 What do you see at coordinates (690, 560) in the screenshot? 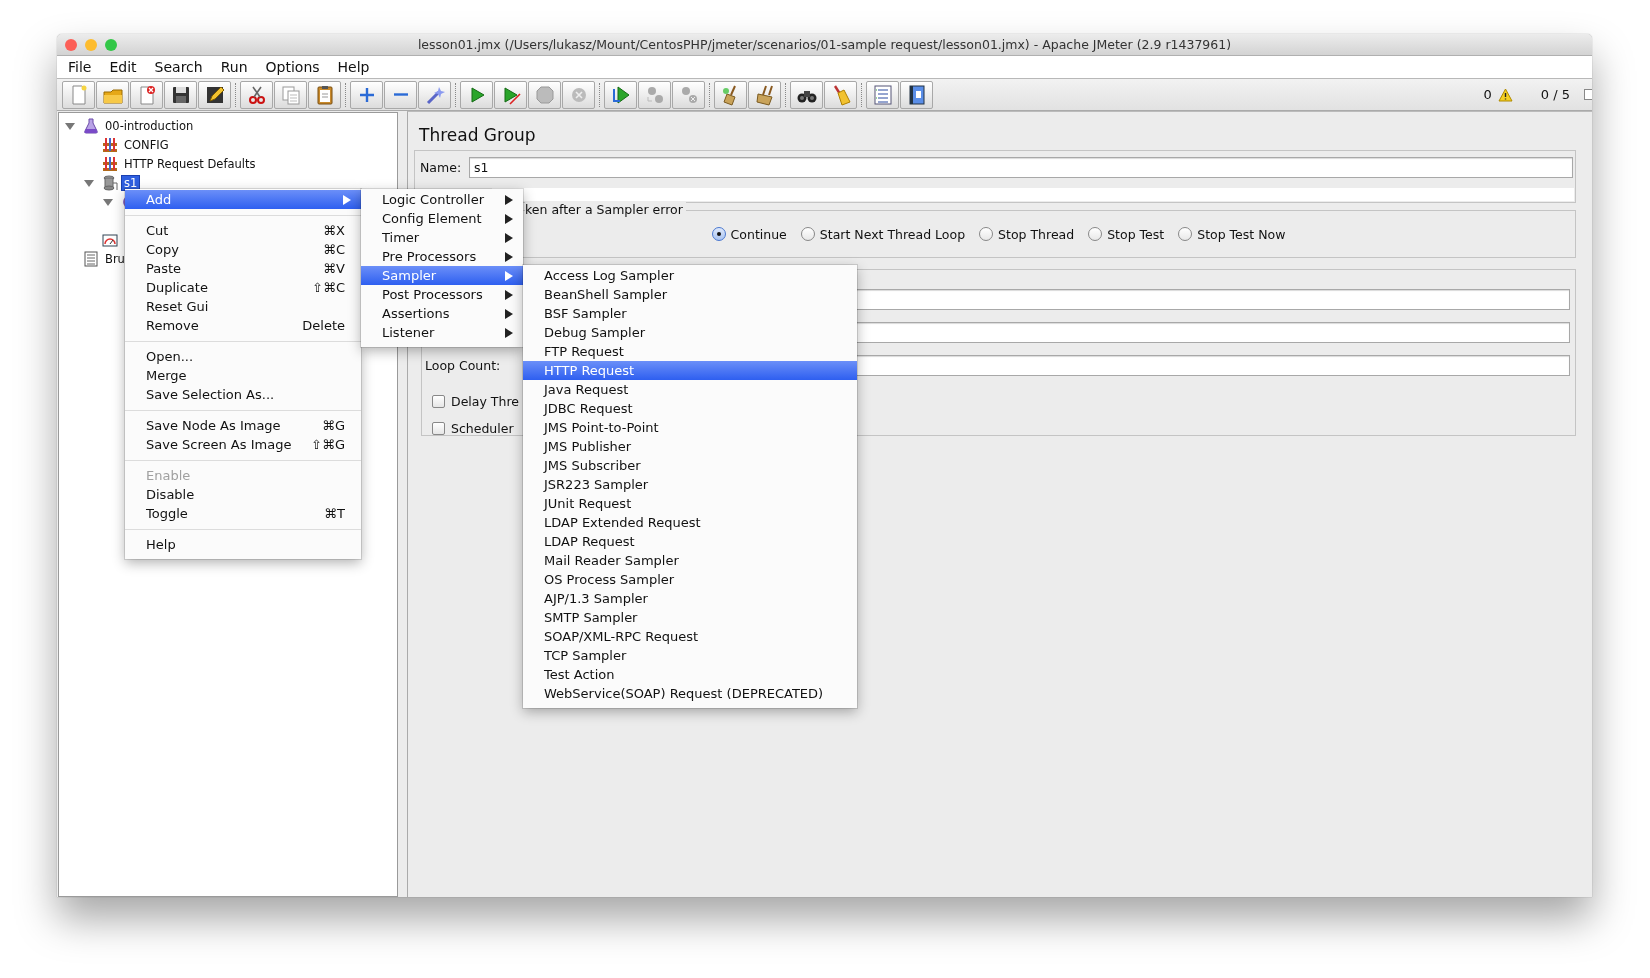
I see `menu-item: Mail Reader Sampler` at bounding box center [690, 560].